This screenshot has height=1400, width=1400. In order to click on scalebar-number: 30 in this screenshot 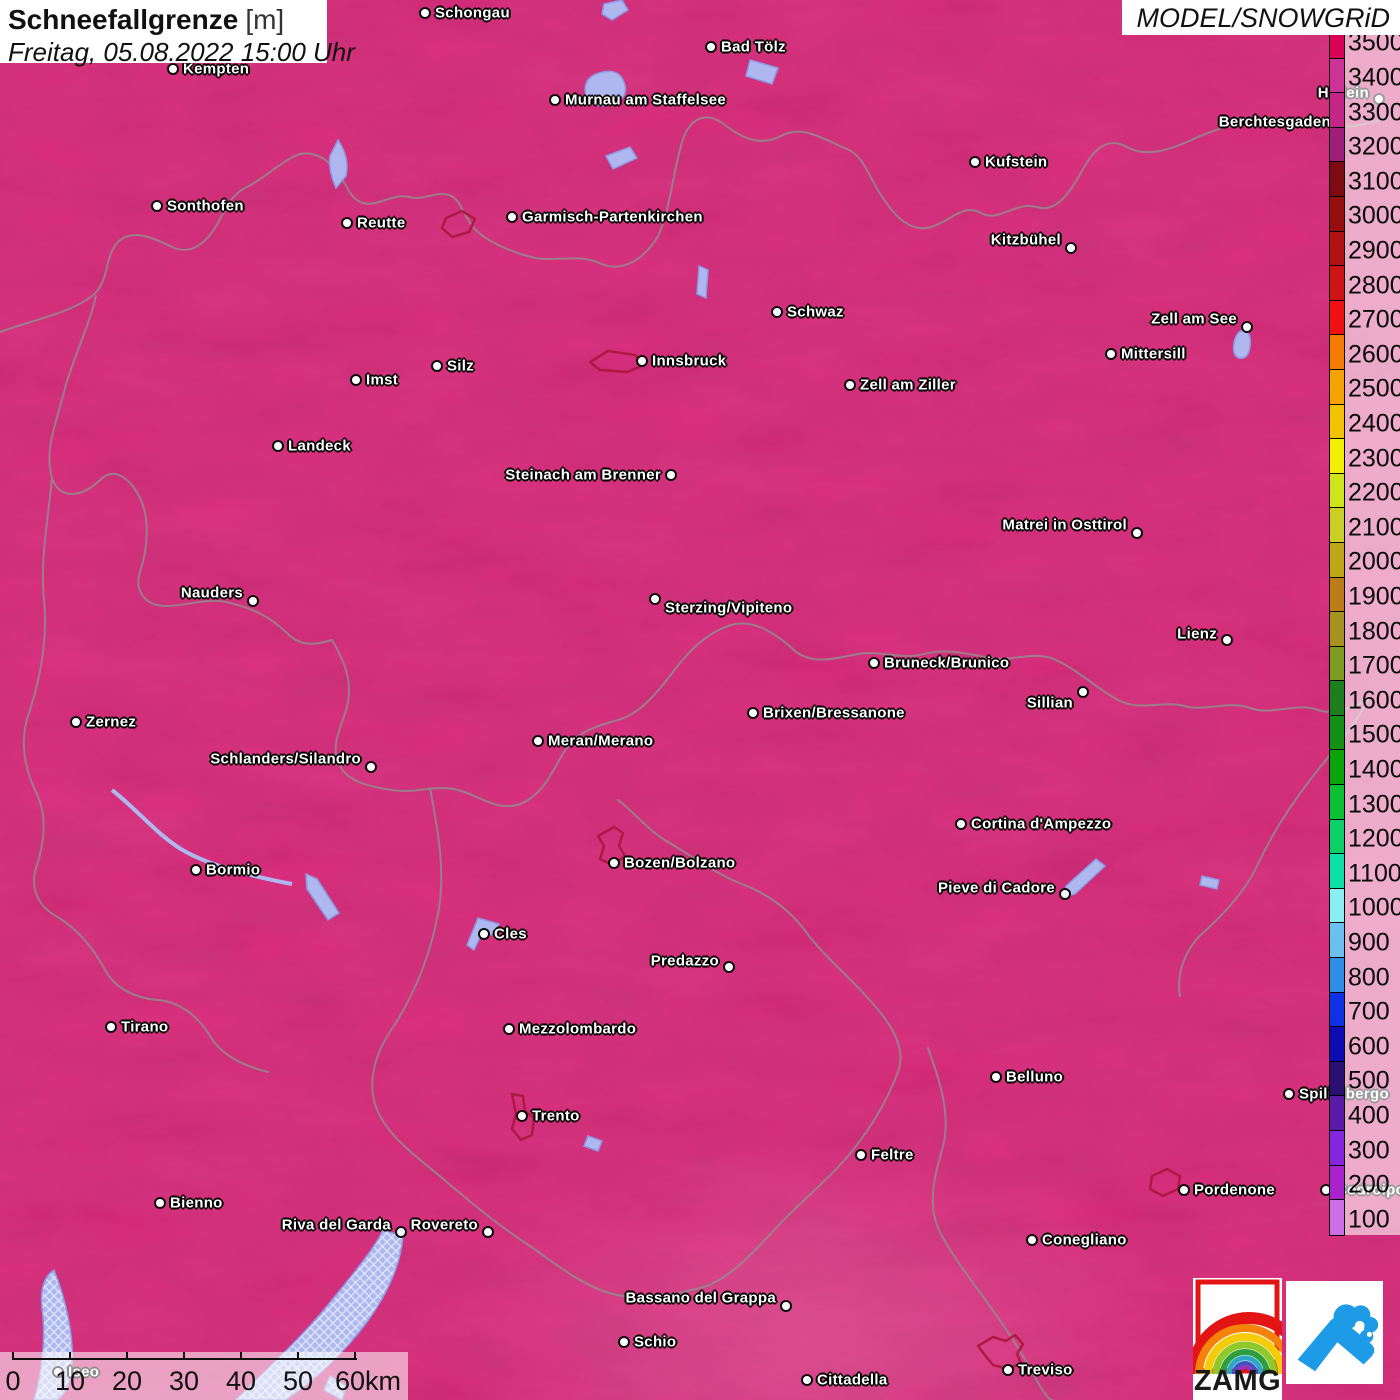, I will do `click(184, 1381)`.